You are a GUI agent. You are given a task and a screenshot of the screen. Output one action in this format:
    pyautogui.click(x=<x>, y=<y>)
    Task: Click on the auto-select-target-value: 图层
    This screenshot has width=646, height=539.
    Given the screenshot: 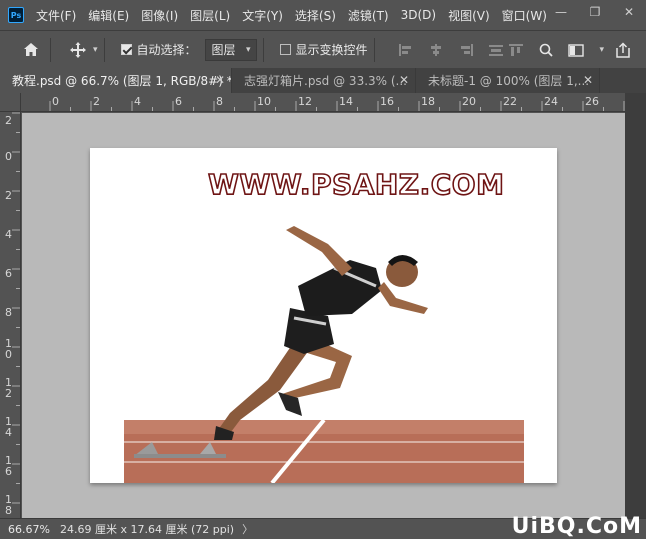 What is the action you would take?
    pyautogui.click(x=223, y=50)
    